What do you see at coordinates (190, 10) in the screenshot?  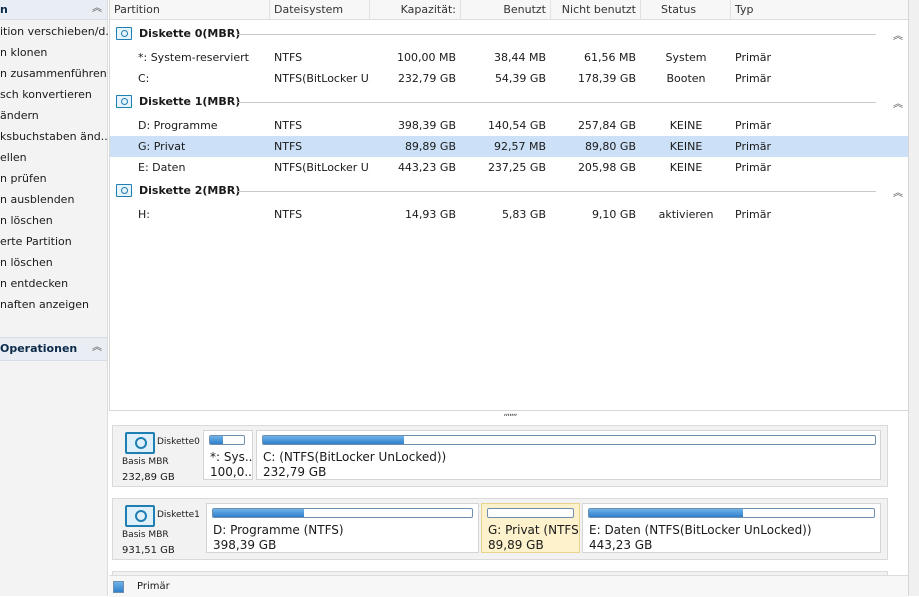 I see `column-header-partition: Partition` at bounding box center [190, 10].